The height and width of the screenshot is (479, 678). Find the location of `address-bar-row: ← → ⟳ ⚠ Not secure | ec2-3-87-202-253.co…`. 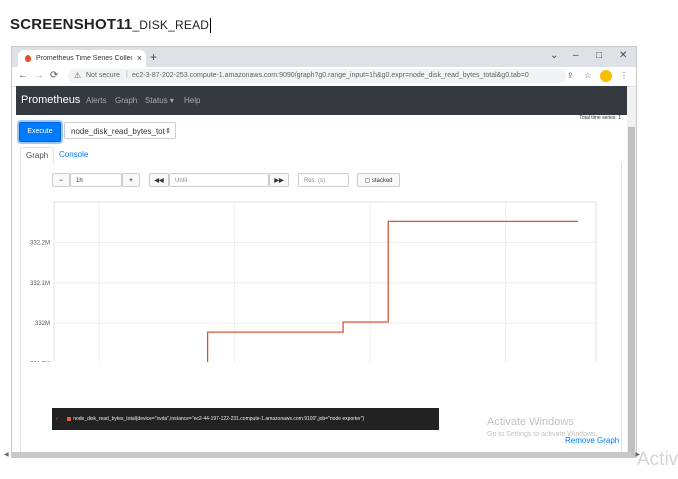

address-bar-row: ← → ⟳ ⚠ Not secure | ec2-3-87-202-253.co… is located at coordinates (324, 77).